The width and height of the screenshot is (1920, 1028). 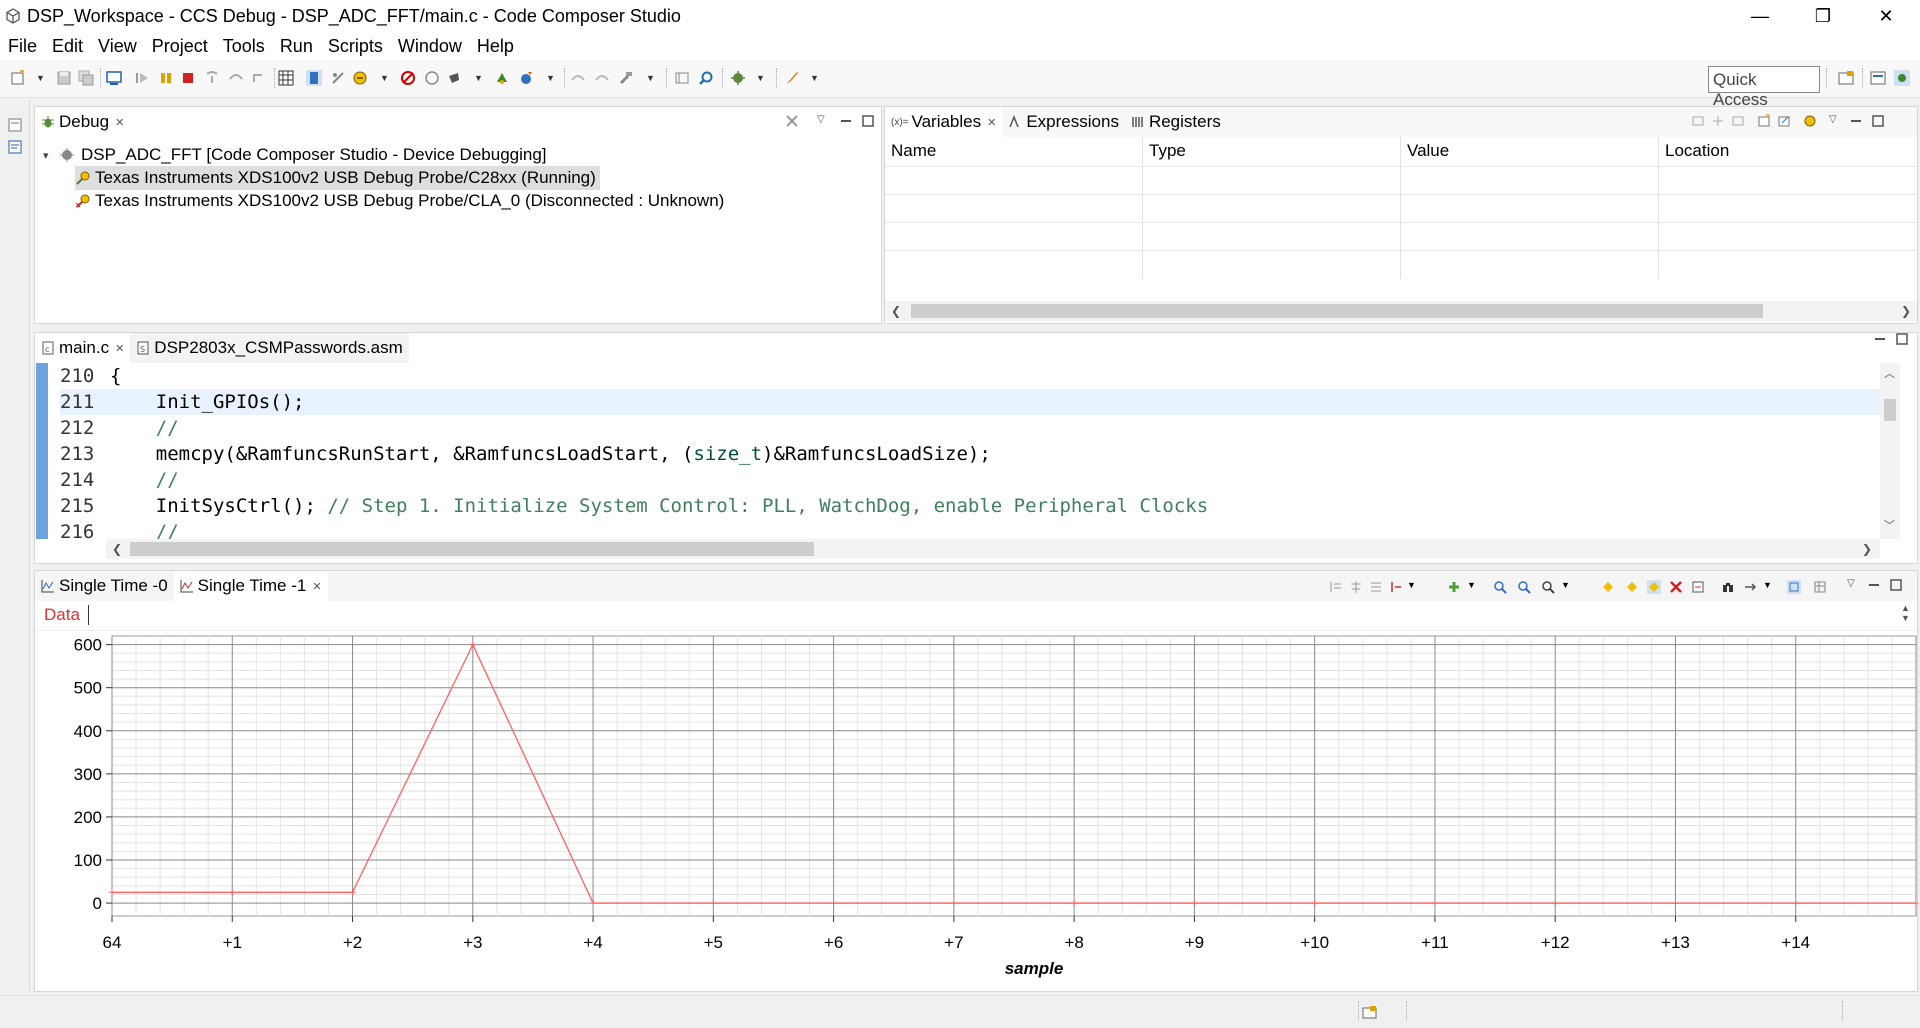 What do you see at coordinates (429, 46) in the screenshot?
I see `menu-window: Window` at bounding box center [429, 46].